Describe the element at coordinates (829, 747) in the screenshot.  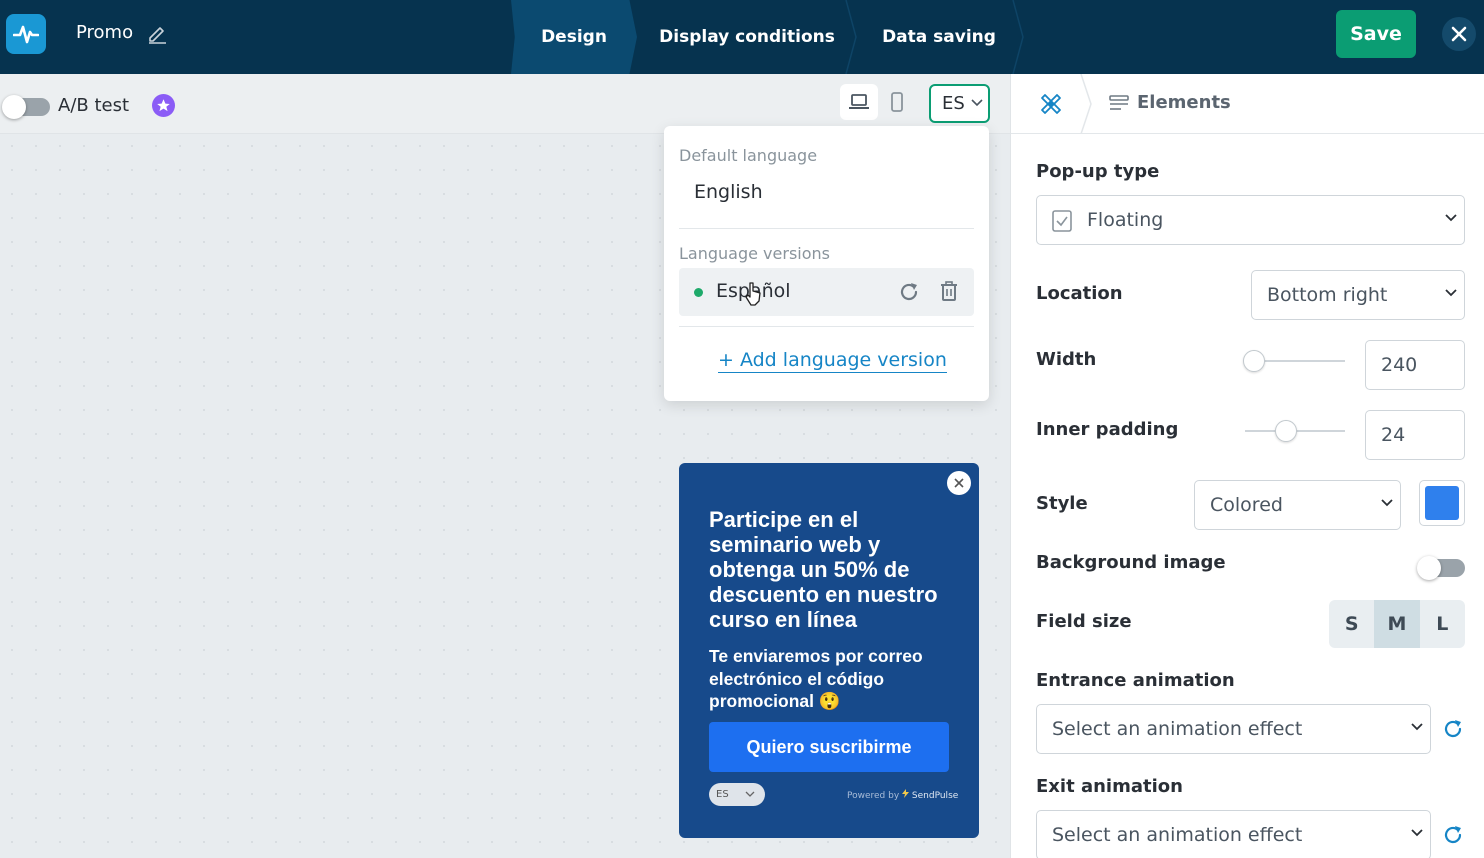
I see `subscribe-button: Quiero suscribirme` at that location.